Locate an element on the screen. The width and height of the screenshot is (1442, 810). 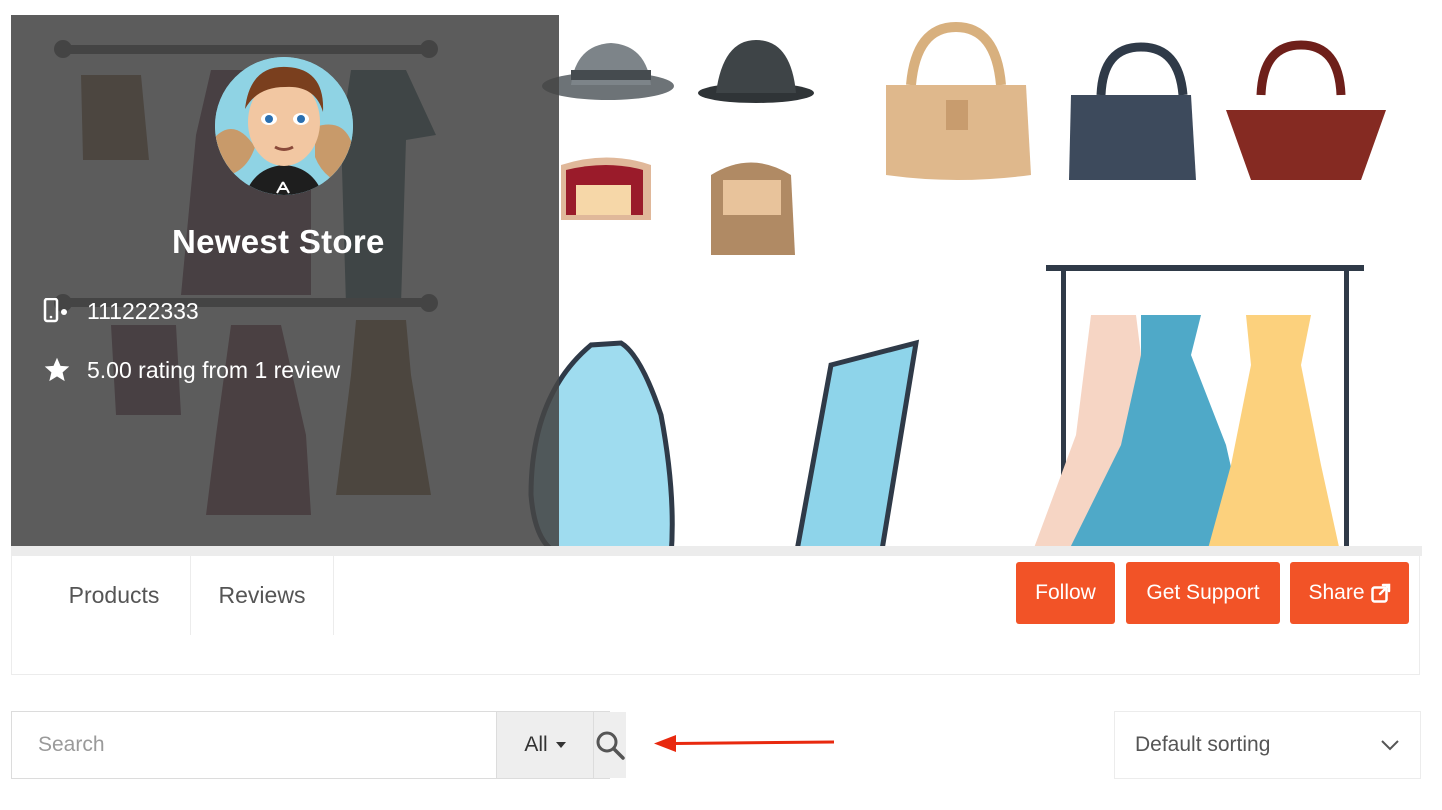
search-input is located at coordinates (254, 745).